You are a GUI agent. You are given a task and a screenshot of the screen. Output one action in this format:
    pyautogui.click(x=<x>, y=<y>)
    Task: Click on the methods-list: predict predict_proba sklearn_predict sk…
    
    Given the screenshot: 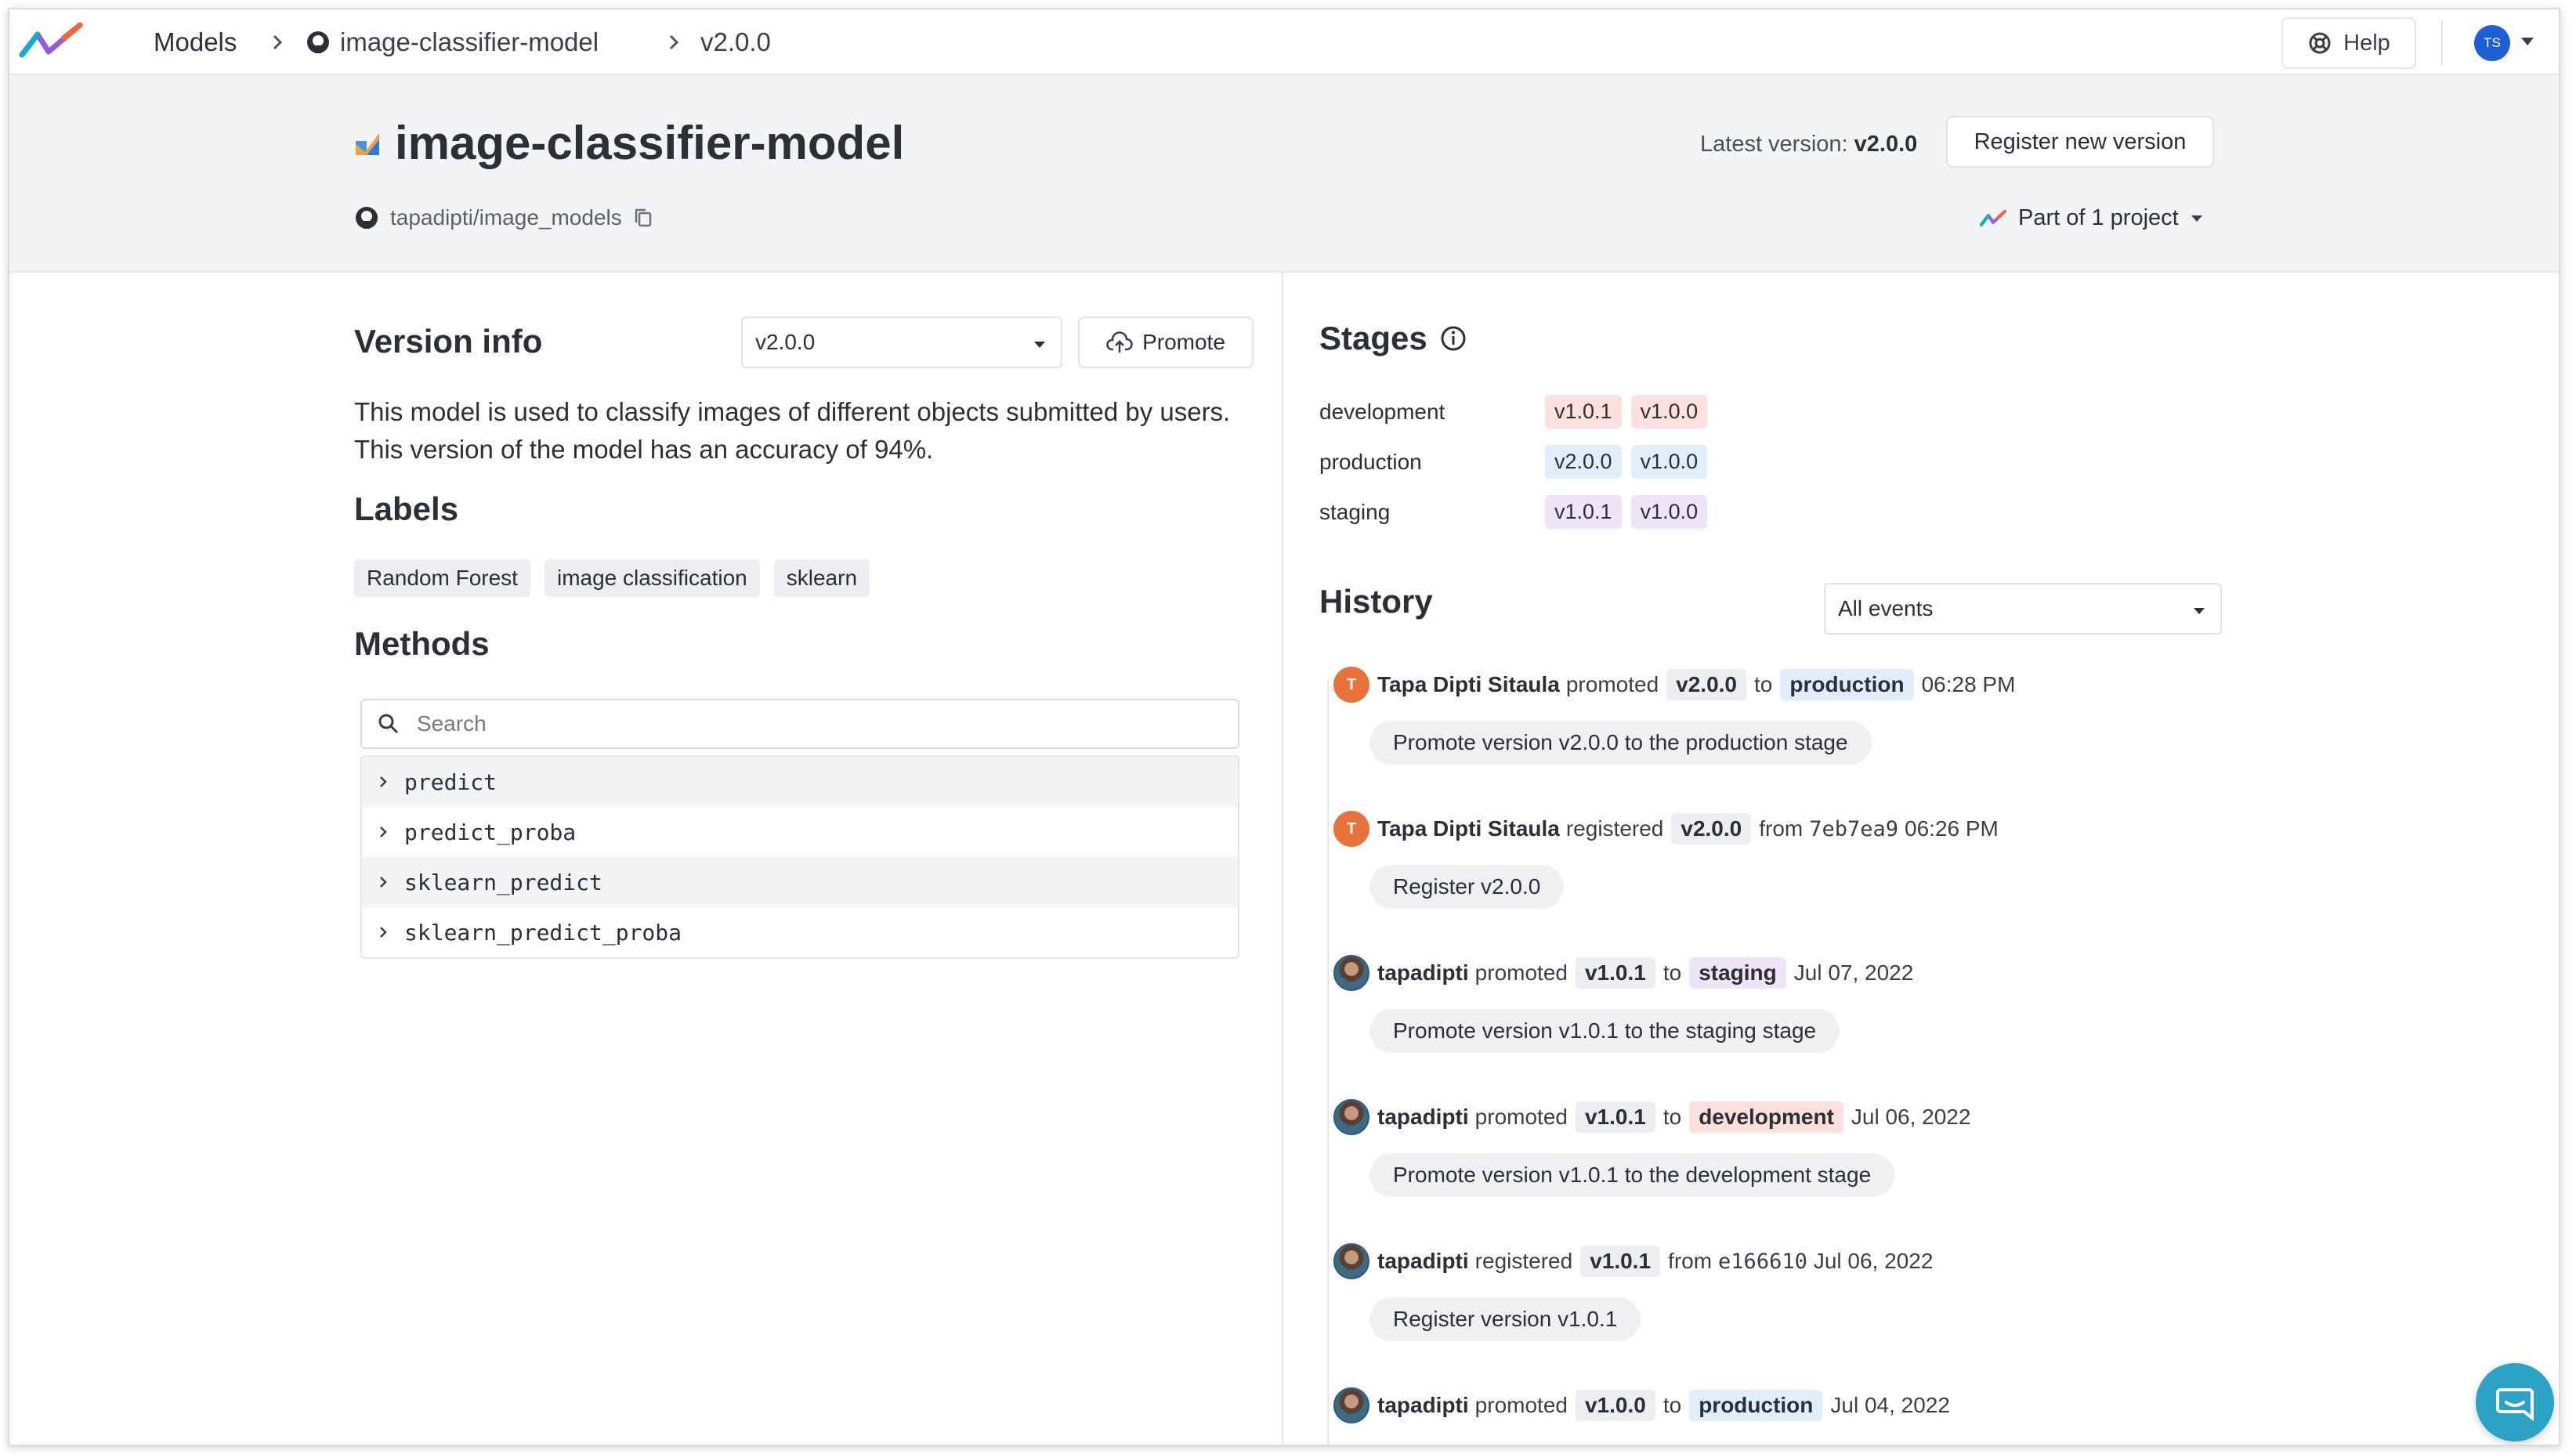 What is the action you would take?
    pyautogui.click(x=799, y=857)
    